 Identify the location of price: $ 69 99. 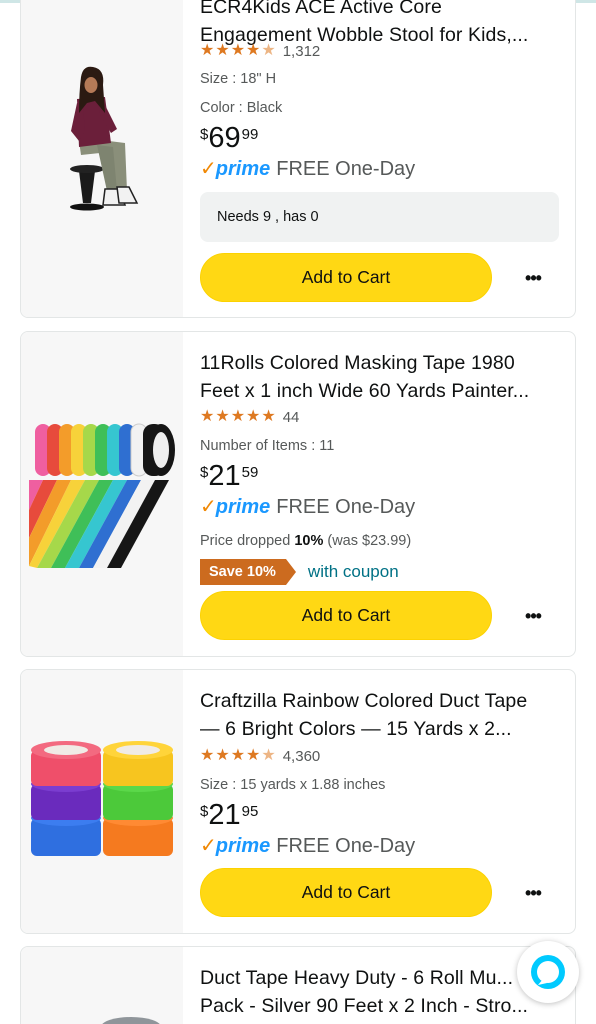
(229, 138).